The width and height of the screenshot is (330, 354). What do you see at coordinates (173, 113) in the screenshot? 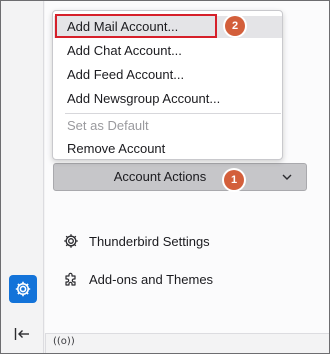
I see `menu-separator` at bounding box center [173, 113].